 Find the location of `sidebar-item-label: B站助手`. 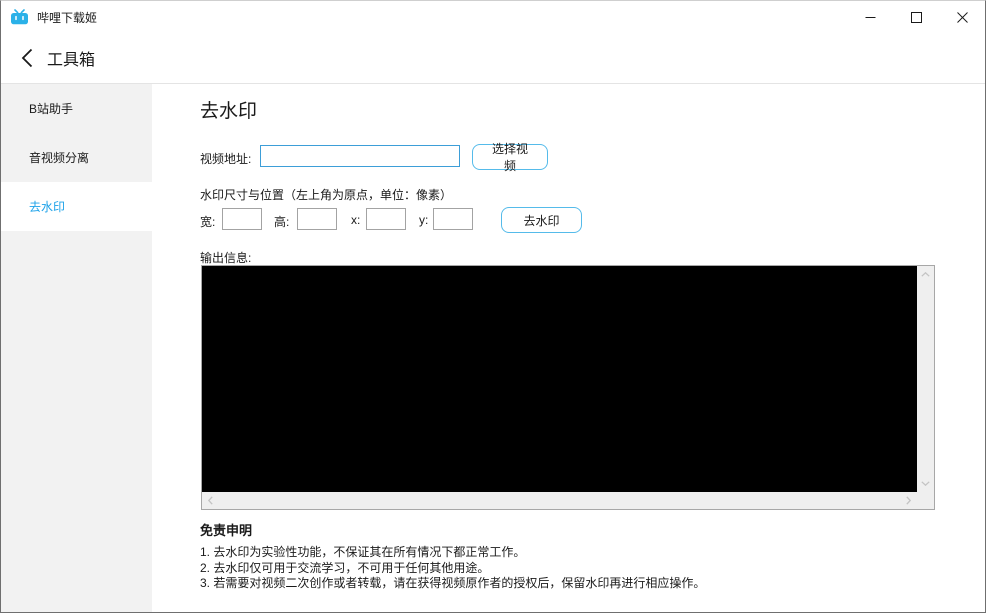

sidebar-item-label: B站助手 is located at coordinates (51, 109).